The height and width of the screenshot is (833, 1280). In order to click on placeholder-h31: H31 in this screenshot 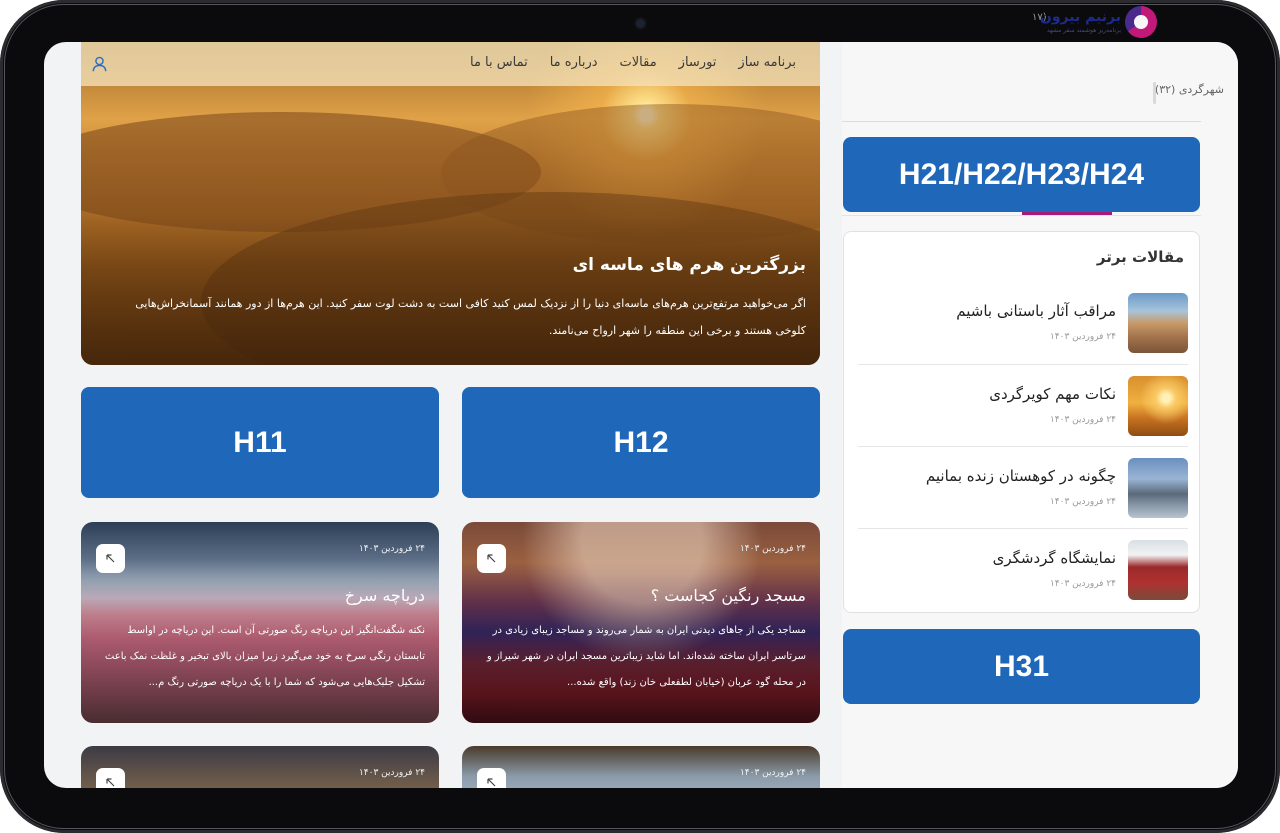, I will do `click(1021, 666)`.